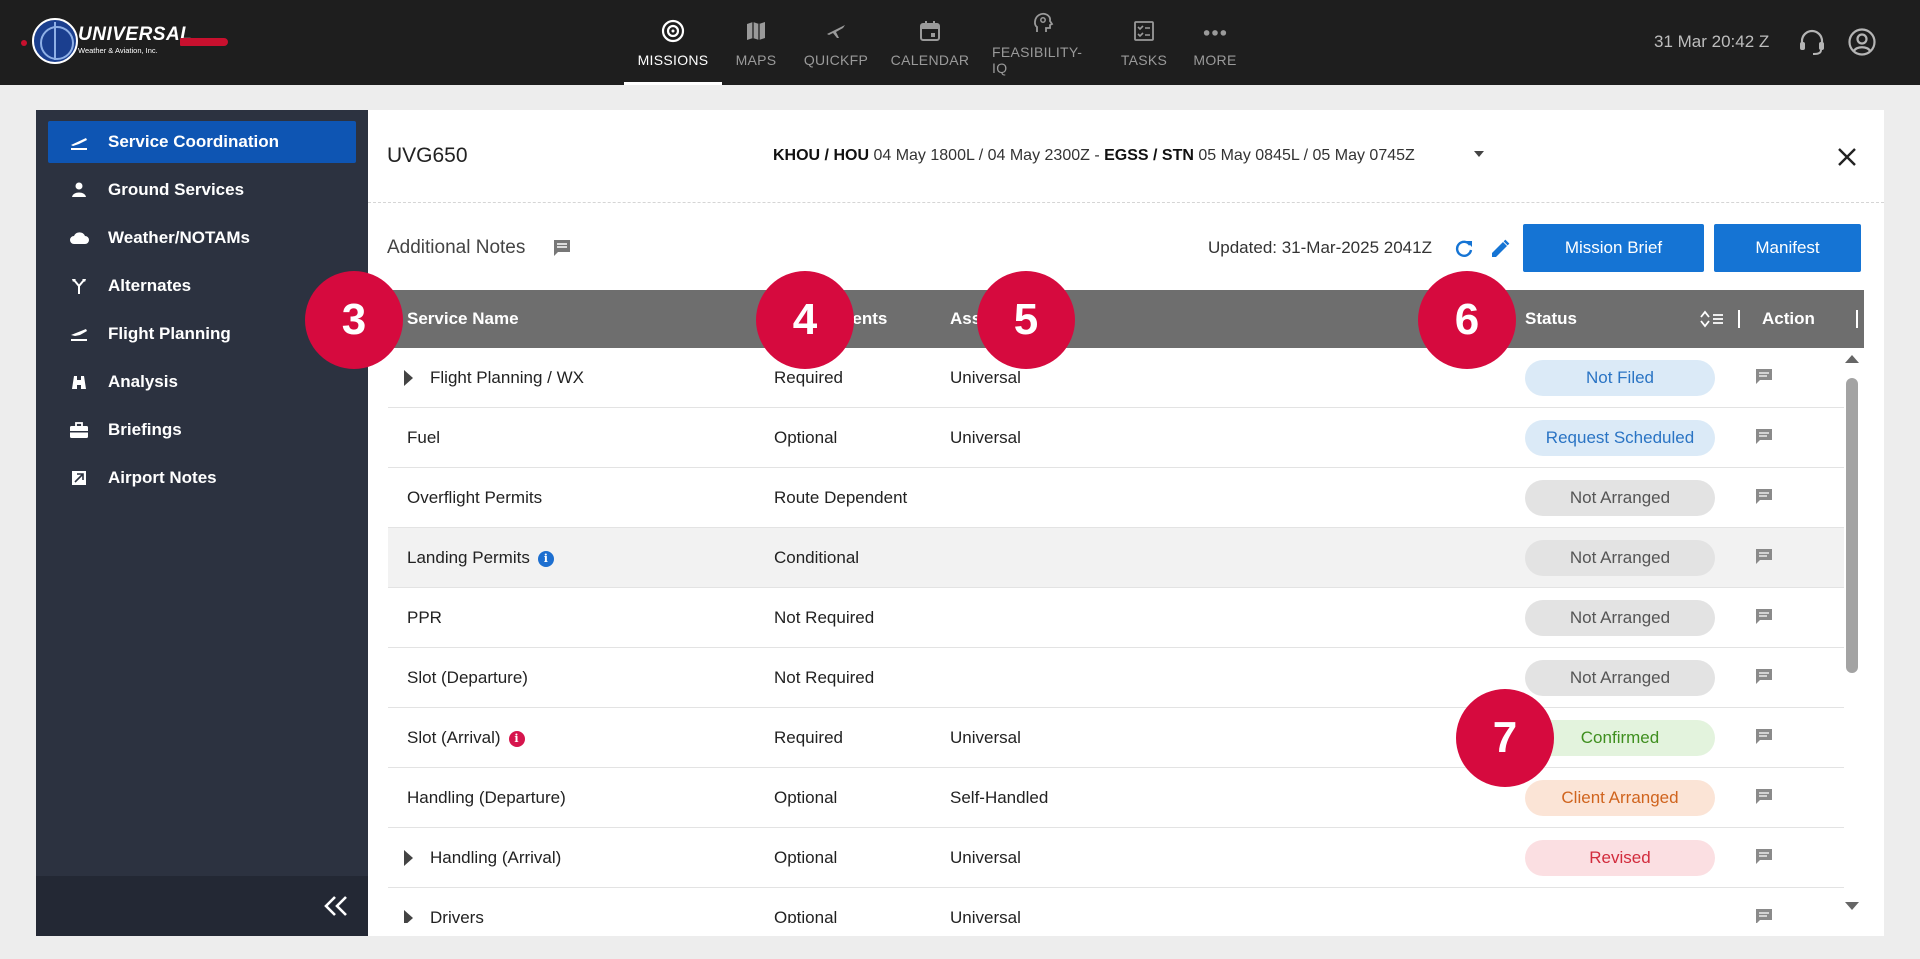 This screenshot has height=959, width=1920. What do you see at coordinates (1215, 59) in the screenshot?
I see `nav-label: MORE` at bounding box center [1215, 59].